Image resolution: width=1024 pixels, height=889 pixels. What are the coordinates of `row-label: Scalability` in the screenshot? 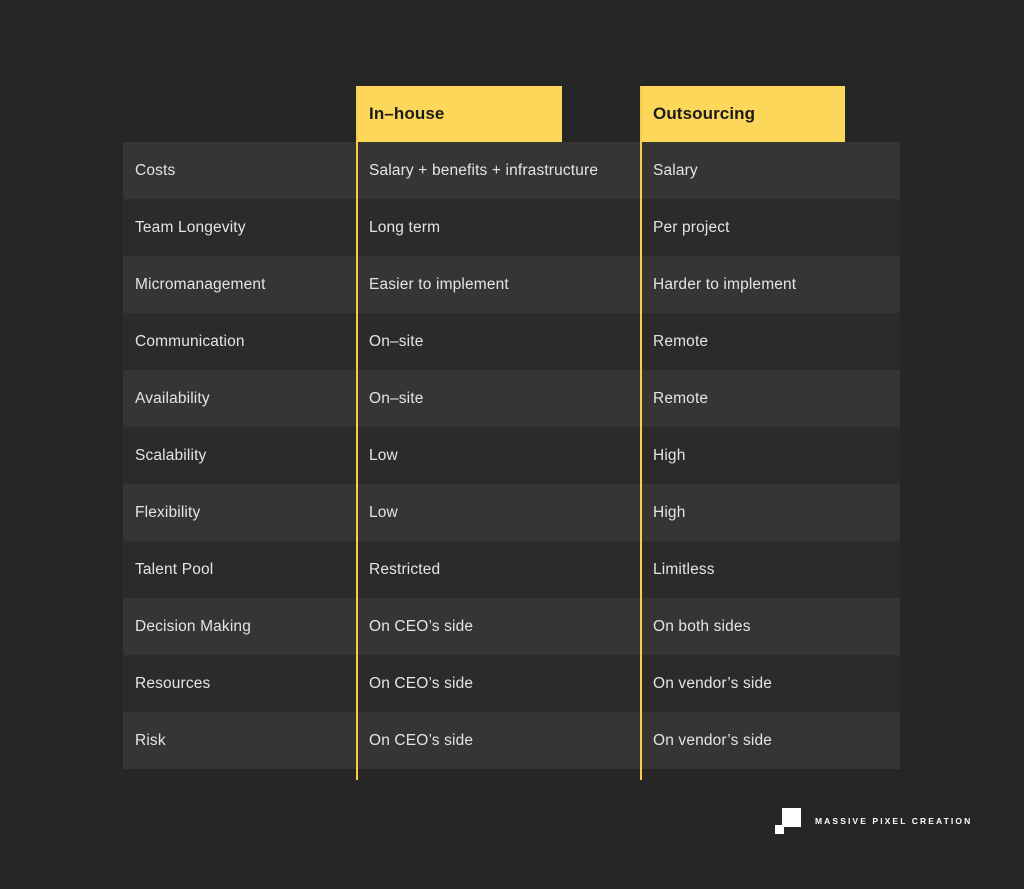 It's located at (171, 455).